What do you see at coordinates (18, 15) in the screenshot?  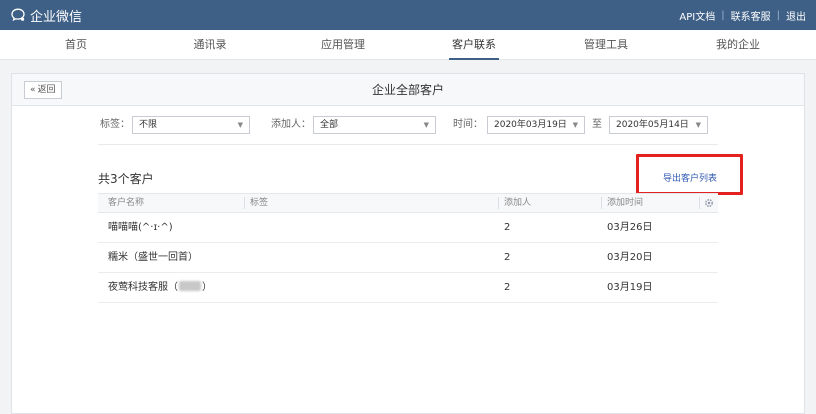 I see `wework-logo-icon` at bounding box center [18, 15].